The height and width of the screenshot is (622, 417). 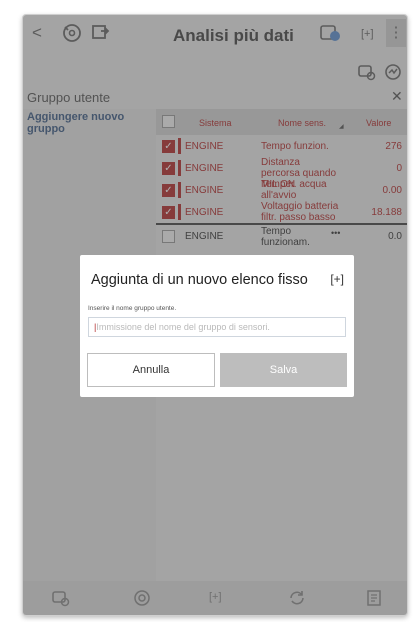 What do you see at coordinates (199, 280) in the screenshot?
I see `dialog-title: Aggiunta di un nuovo elenco fisso` at bounding box center [199, 280].